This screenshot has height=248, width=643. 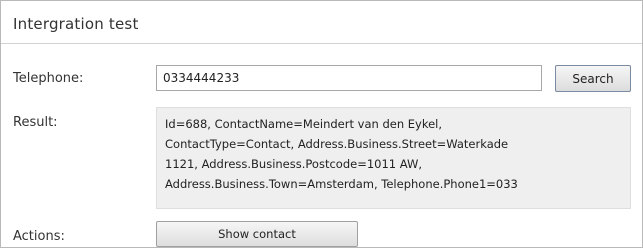 I want to click on panel-title: Intergration test, so click(x=76, y=24).